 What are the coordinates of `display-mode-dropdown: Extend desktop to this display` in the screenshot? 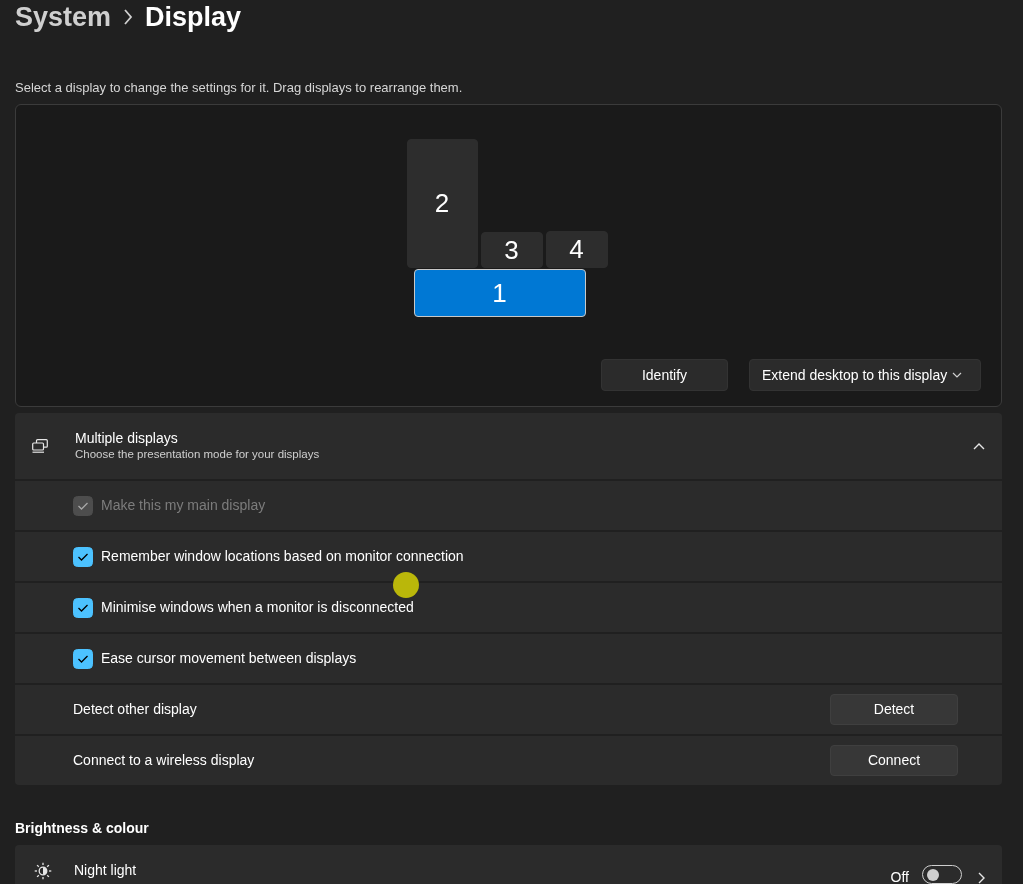 It's located at (865, 375).